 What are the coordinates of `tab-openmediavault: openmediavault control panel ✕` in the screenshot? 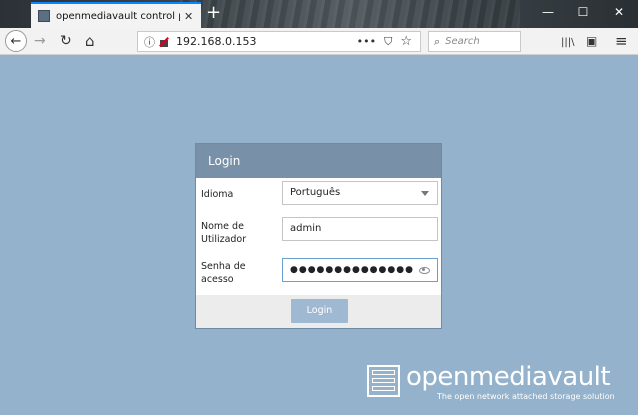 It's located at (116, 15).